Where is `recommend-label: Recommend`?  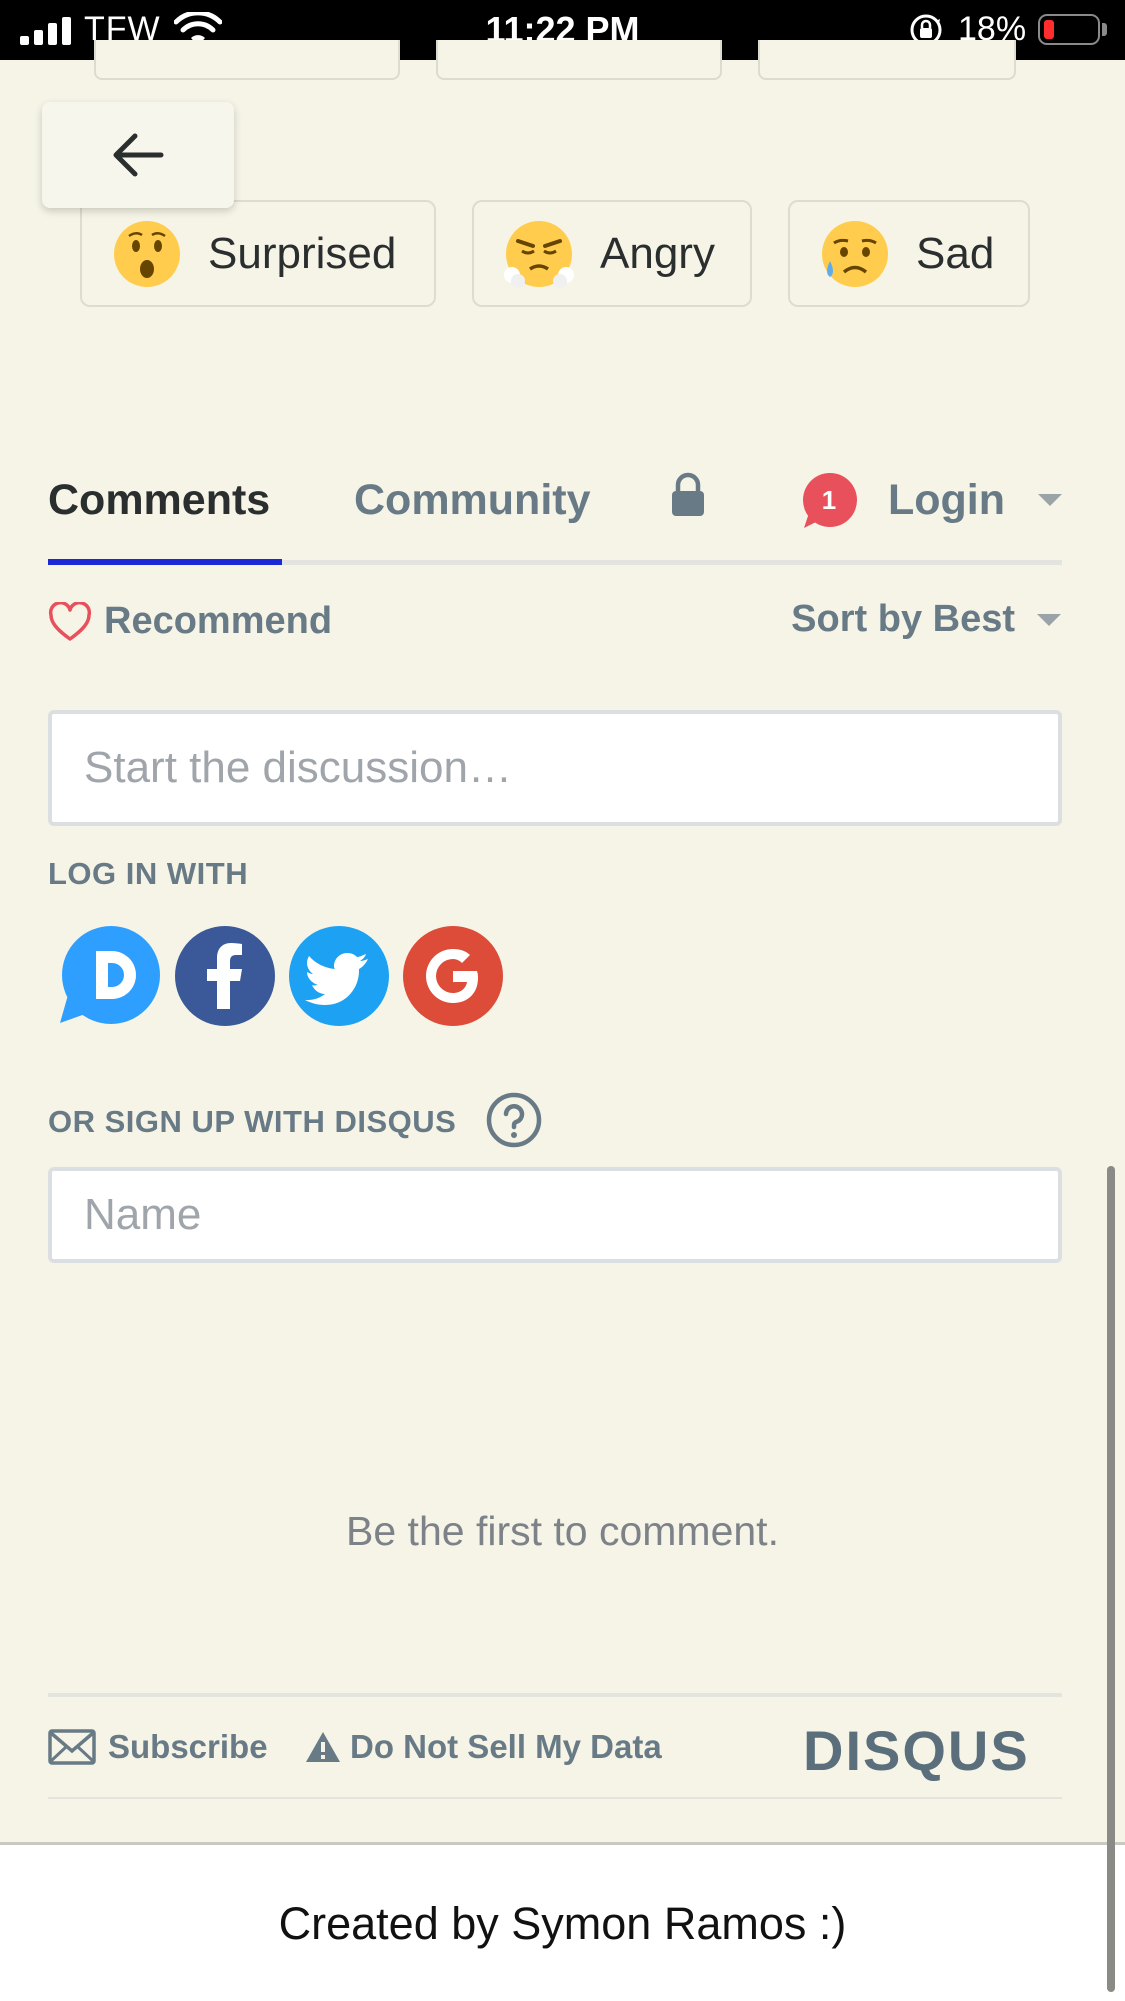
recommend-label: Recommend is located at coordinates (218, 621).